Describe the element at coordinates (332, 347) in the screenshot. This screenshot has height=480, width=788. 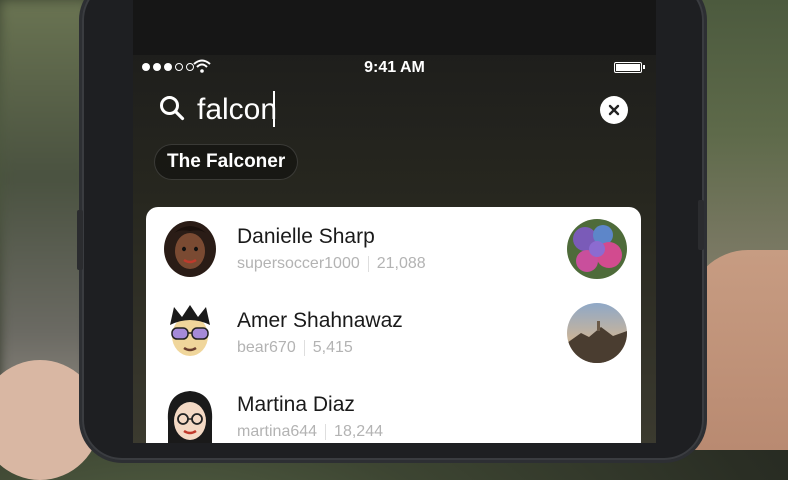
I see `result-score: 5,415` at that location.